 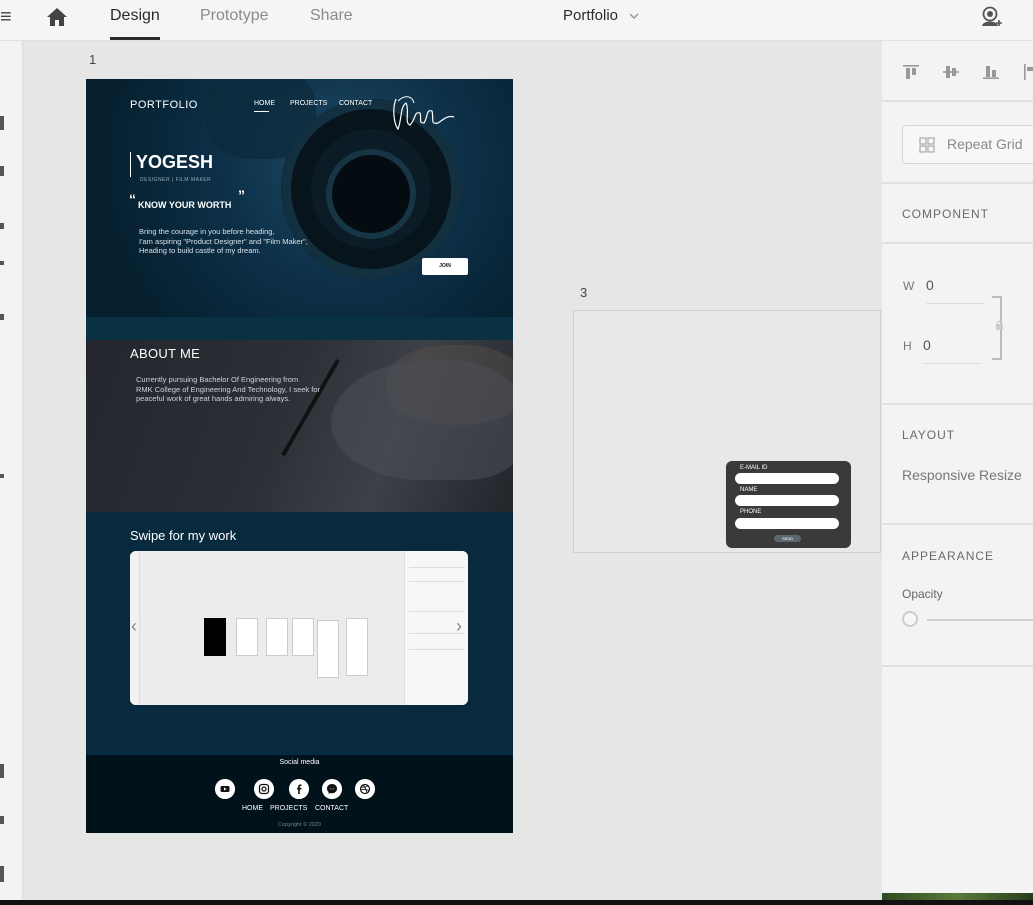 I want to click on nav-contact: CONTACT, so click(x=355, y=103).